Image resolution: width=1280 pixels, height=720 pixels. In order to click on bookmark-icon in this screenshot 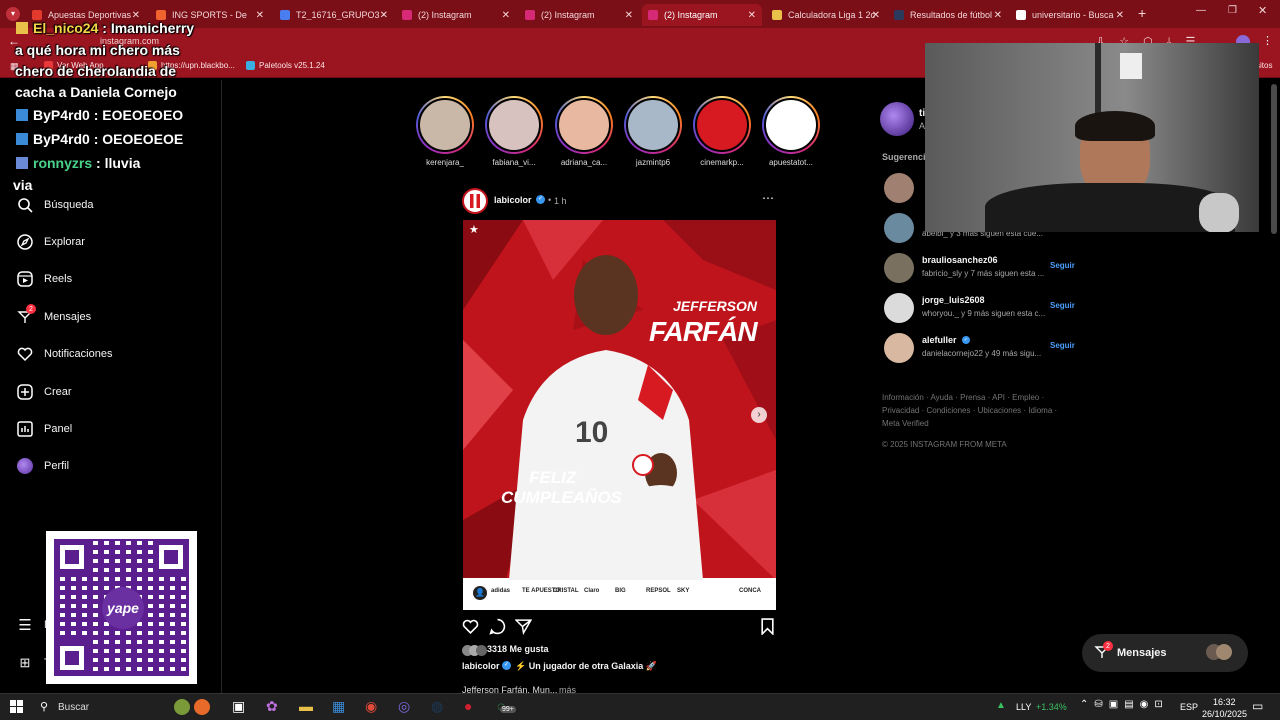, I will do `click(767, 629)`.